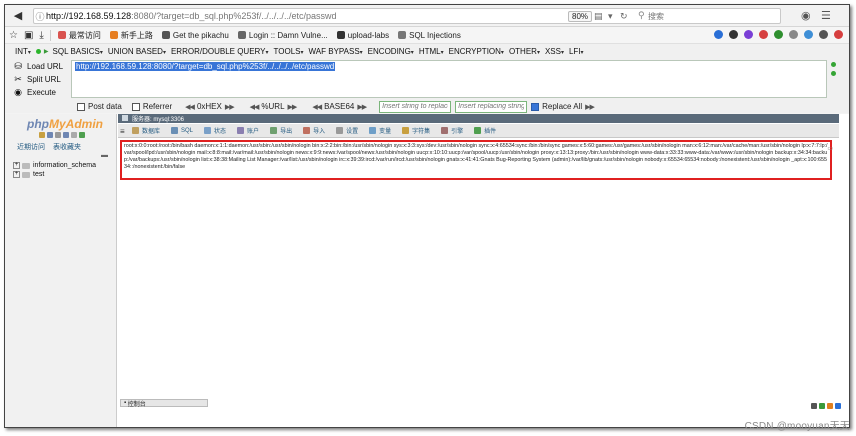 This screenshot has width=856, height=436. Describe the element at coordinates (58, 135) in the screenshot. I see `help-icon` at that location.